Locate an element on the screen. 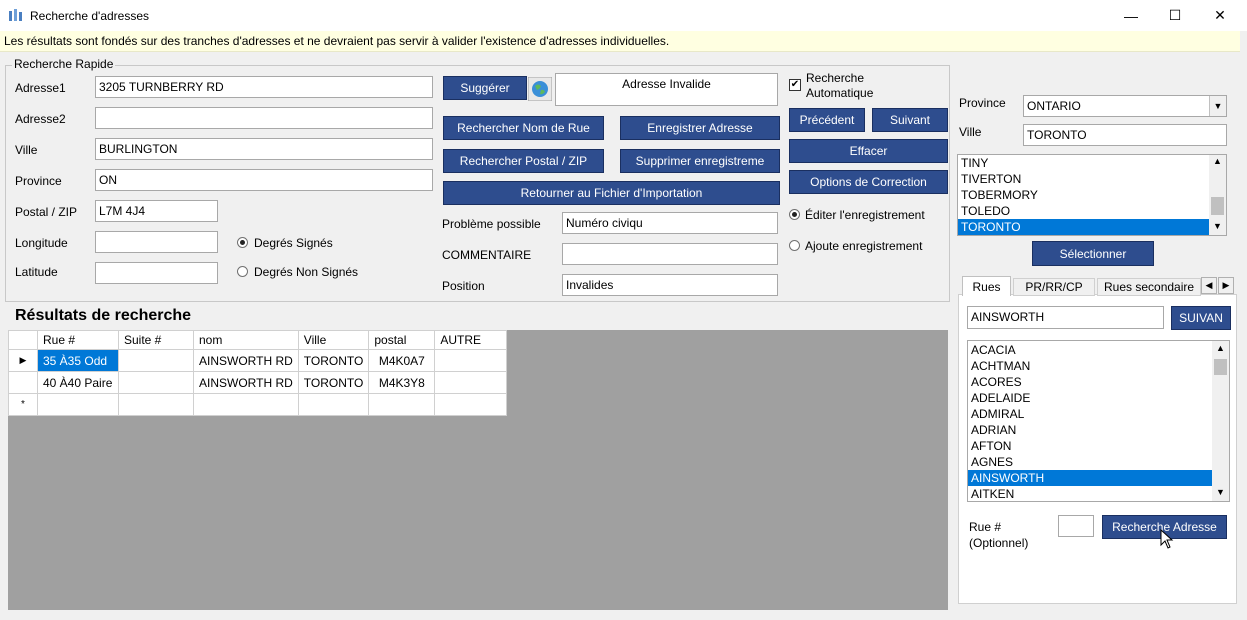 Image resolution: width=1247 pixels, height=620 pixels. right-province-select: ONTARIO ▼ is located at coordinates (1125, 106).